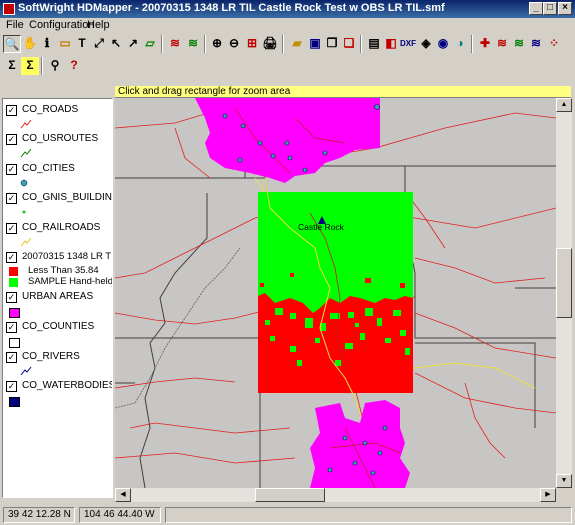 This screenshot has width=575, height=525. What do you see at coordinates (548, 495) in the screenshot?
I see `scroll-right-arrow-icon: ▶` at bounding box center [548, 495].